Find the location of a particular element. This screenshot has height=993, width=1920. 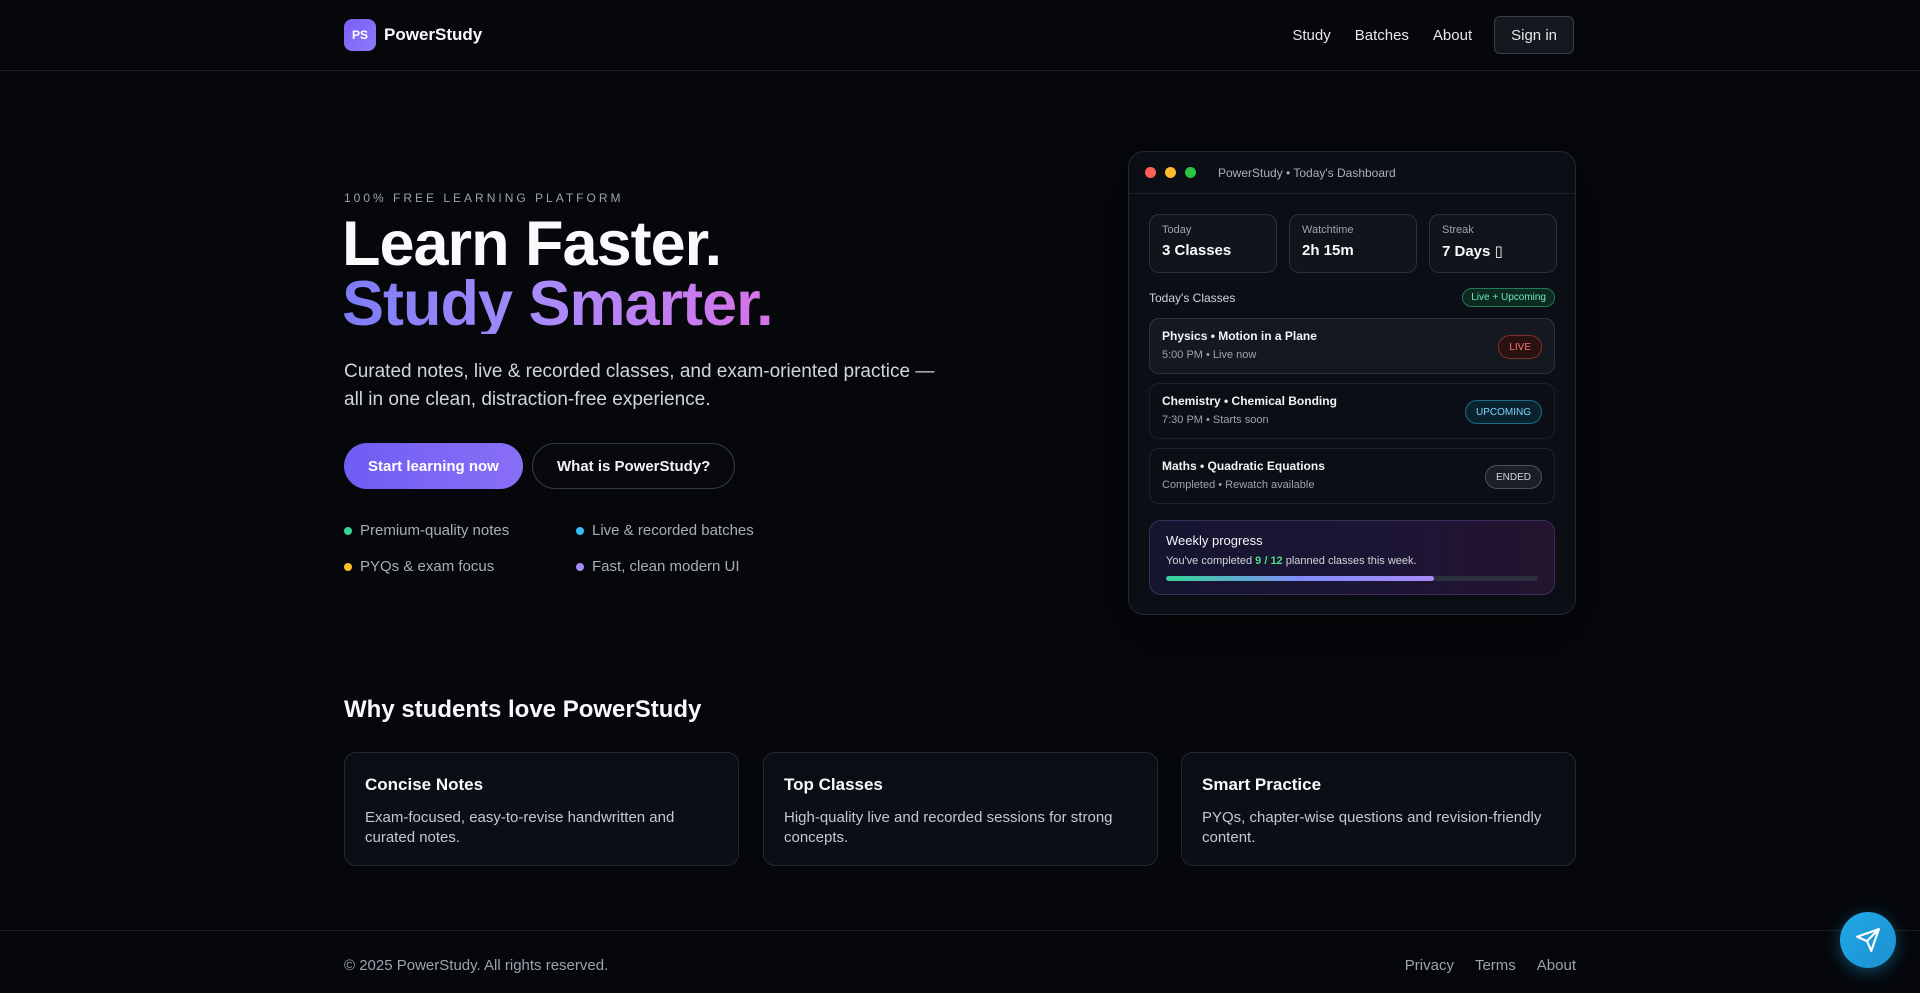

dashboard-title: PowerStudy • Today's Dashboard is located at coordinates (1307, 172).